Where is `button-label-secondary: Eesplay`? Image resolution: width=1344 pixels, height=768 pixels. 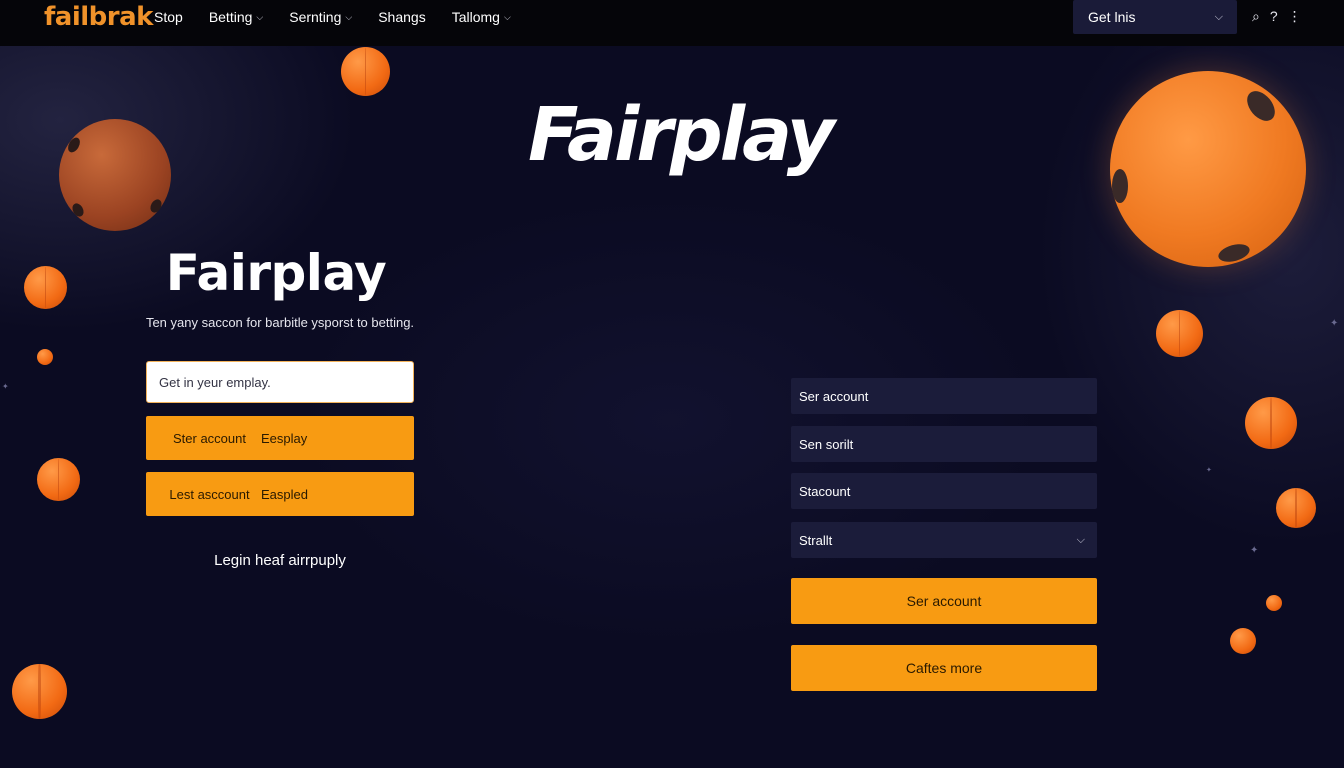 button-label-secondary: Eesplay is located at coordinates (284, 438).